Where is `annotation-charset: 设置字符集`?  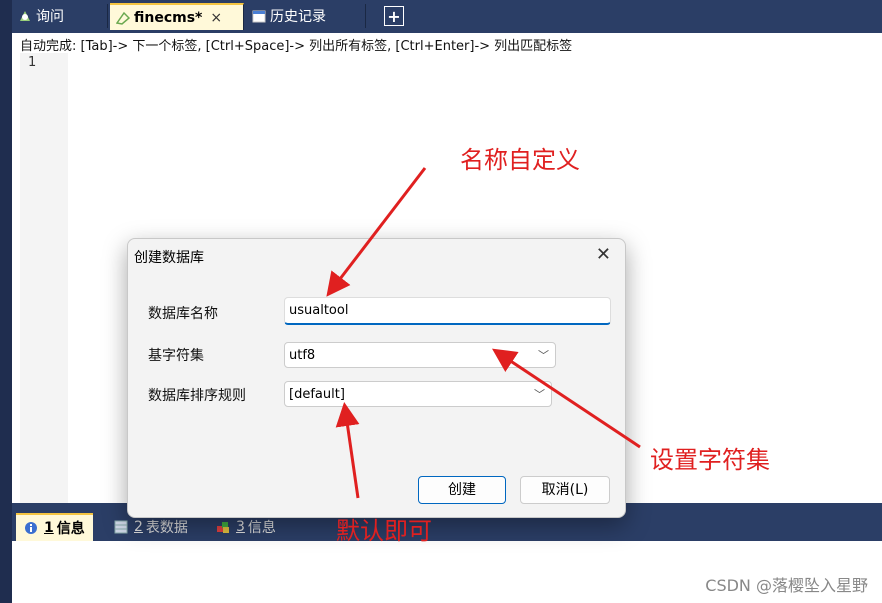
annotation-charset: 设置字符集 is located at coordinates (710, 460).